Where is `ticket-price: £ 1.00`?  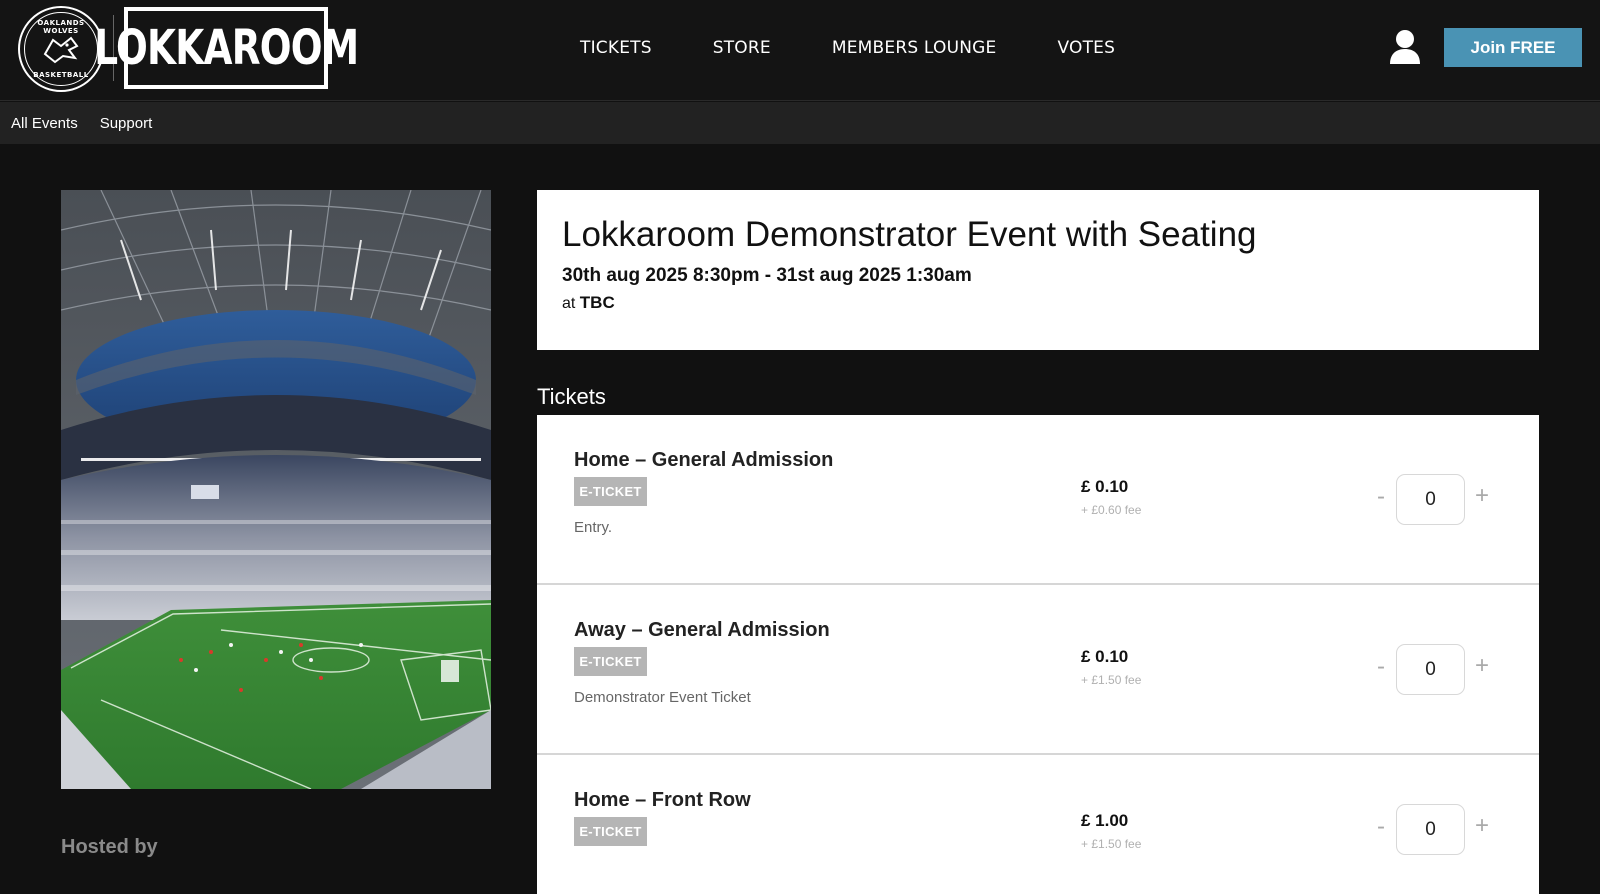
ticket-price: £ 1.00 is located at coordinates (1105, 820).